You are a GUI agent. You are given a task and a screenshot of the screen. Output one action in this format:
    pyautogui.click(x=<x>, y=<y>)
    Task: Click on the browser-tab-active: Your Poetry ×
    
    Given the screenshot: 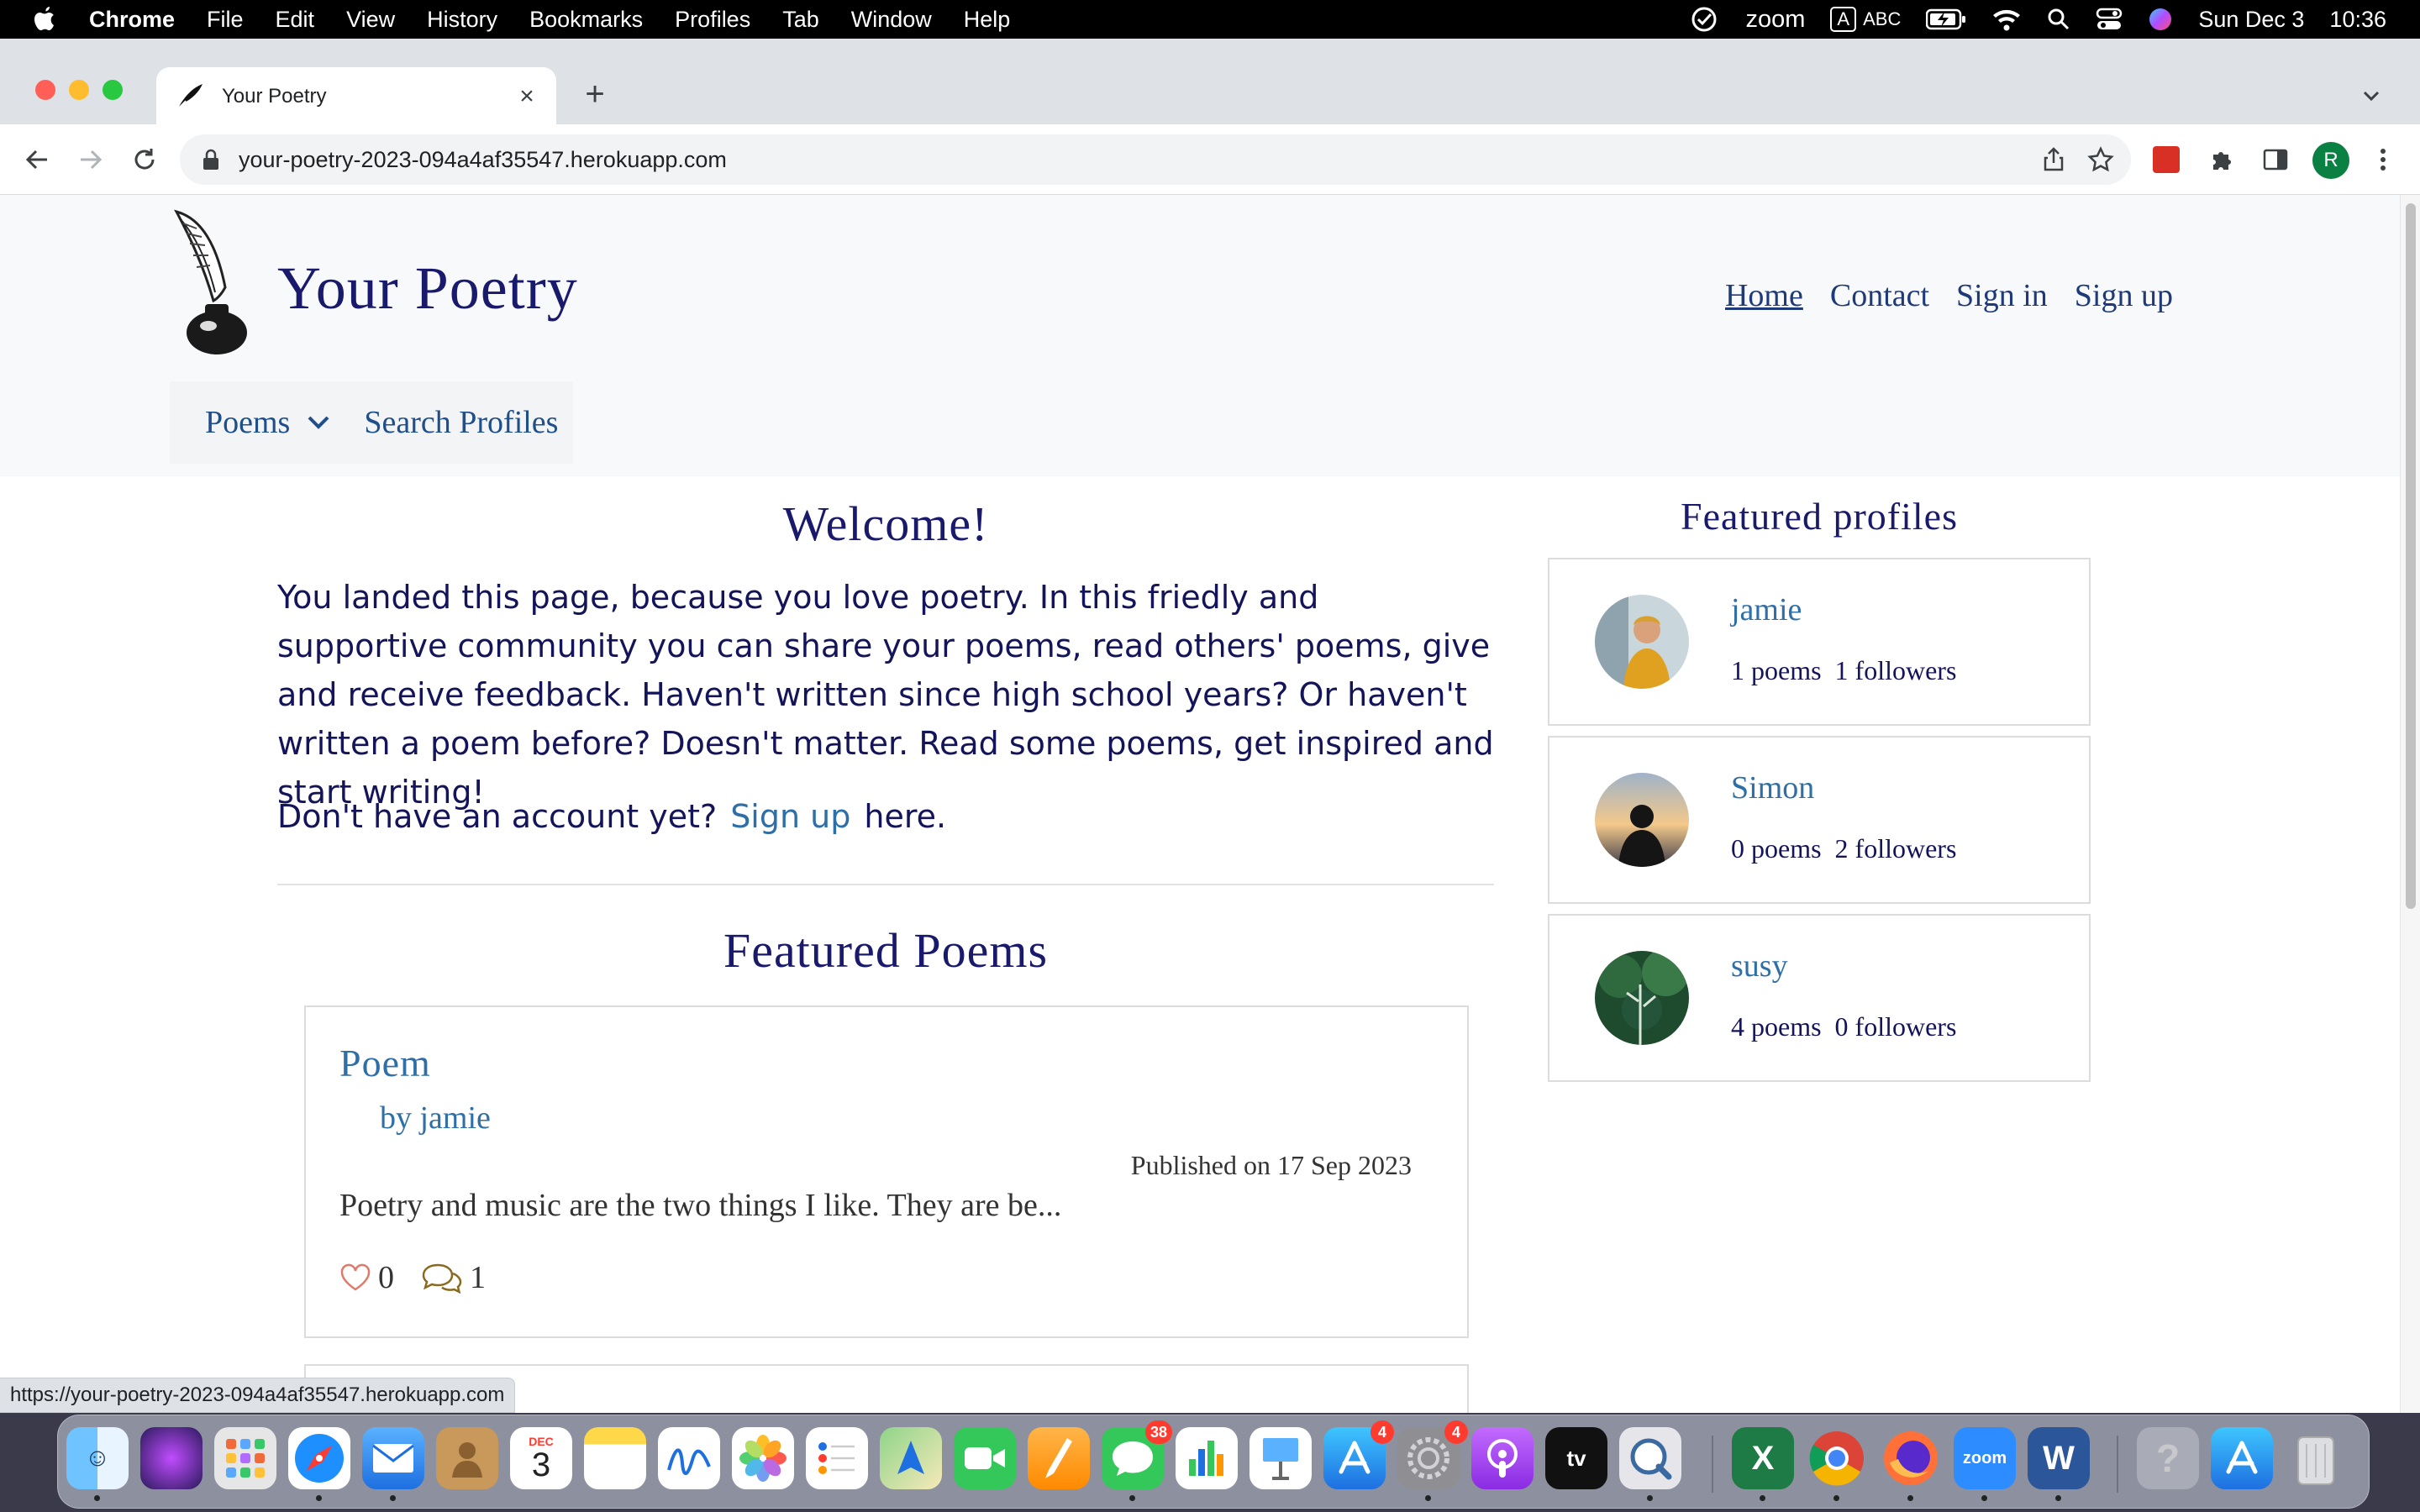 What is the action you would take?
    pyautogui.click(x=356, y=96)
    